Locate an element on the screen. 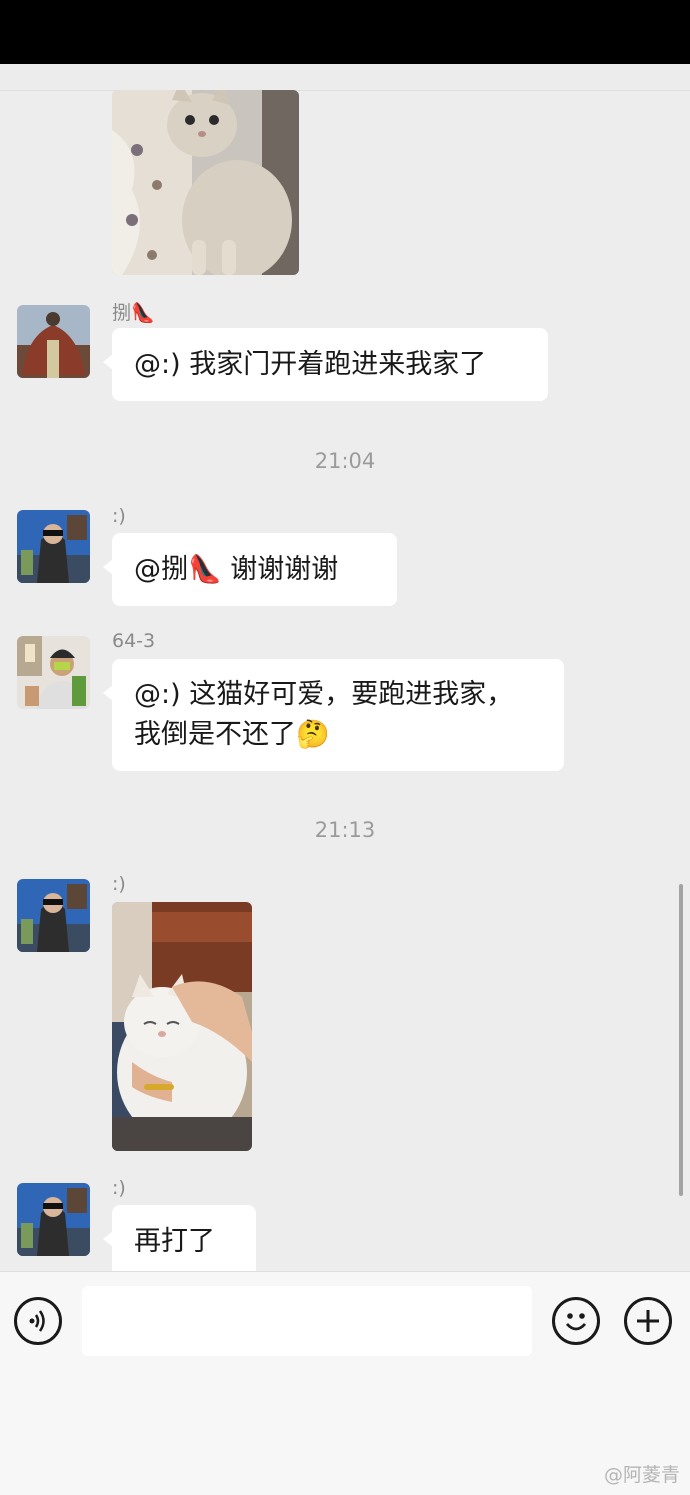 The image size is (690, 1495). voice-button is located at coordinates (38, 1321).